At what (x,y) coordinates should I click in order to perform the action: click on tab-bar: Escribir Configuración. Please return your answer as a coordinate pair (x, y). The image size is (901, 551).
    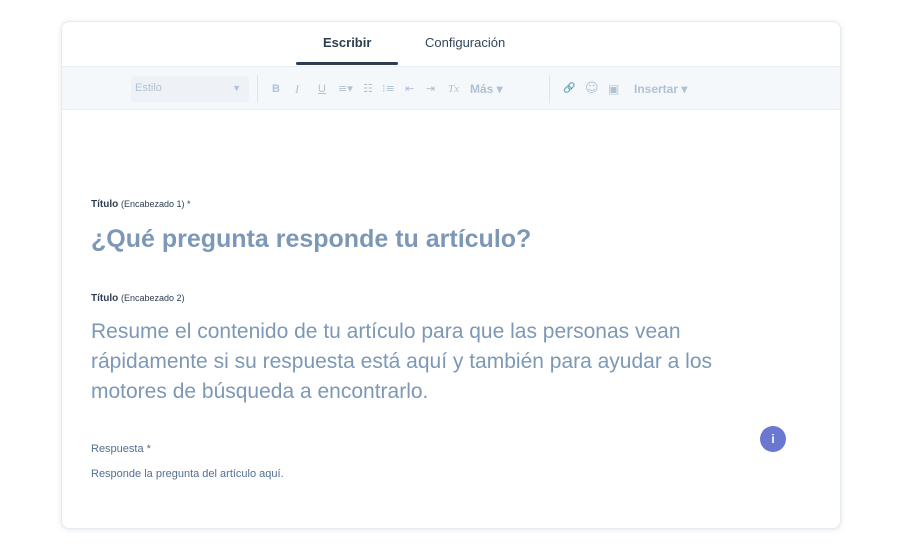
    Looking at the image, I should click on (451, 44).